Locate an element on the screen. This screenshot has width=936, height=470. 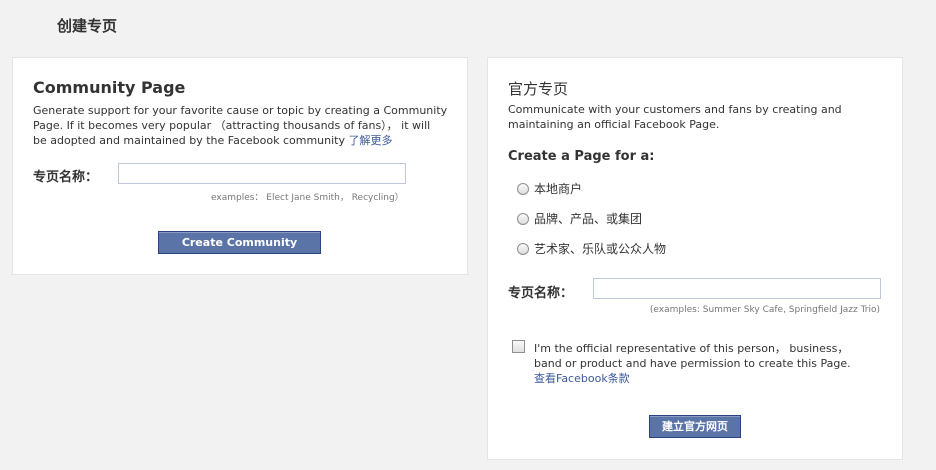
community-page-name-hint: examples： Elect Jane Smith， Recycling） is located at coordinates (307, 198).